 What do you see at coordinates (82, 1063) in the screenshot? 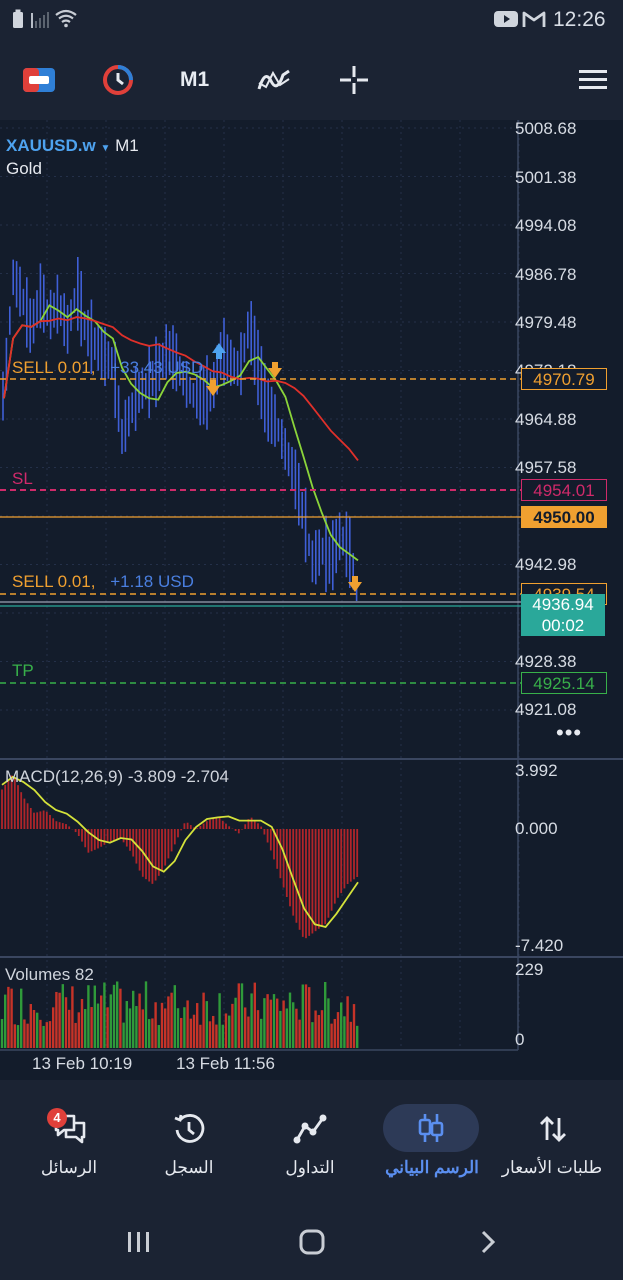
I see `time-axis-label: 13 Feb 10:19` at bounding box center [82, 1063].